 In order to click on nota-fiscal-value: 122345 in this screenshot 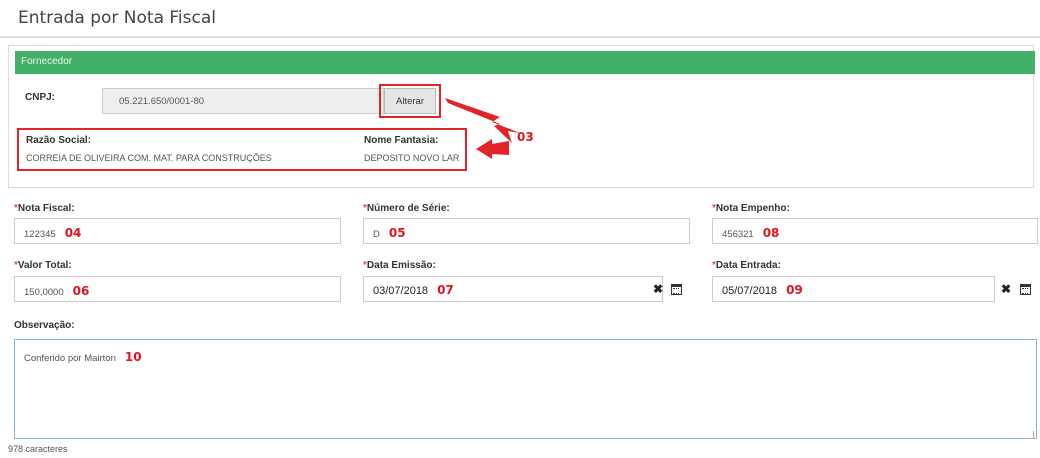, I will do `click(40, 234)`.